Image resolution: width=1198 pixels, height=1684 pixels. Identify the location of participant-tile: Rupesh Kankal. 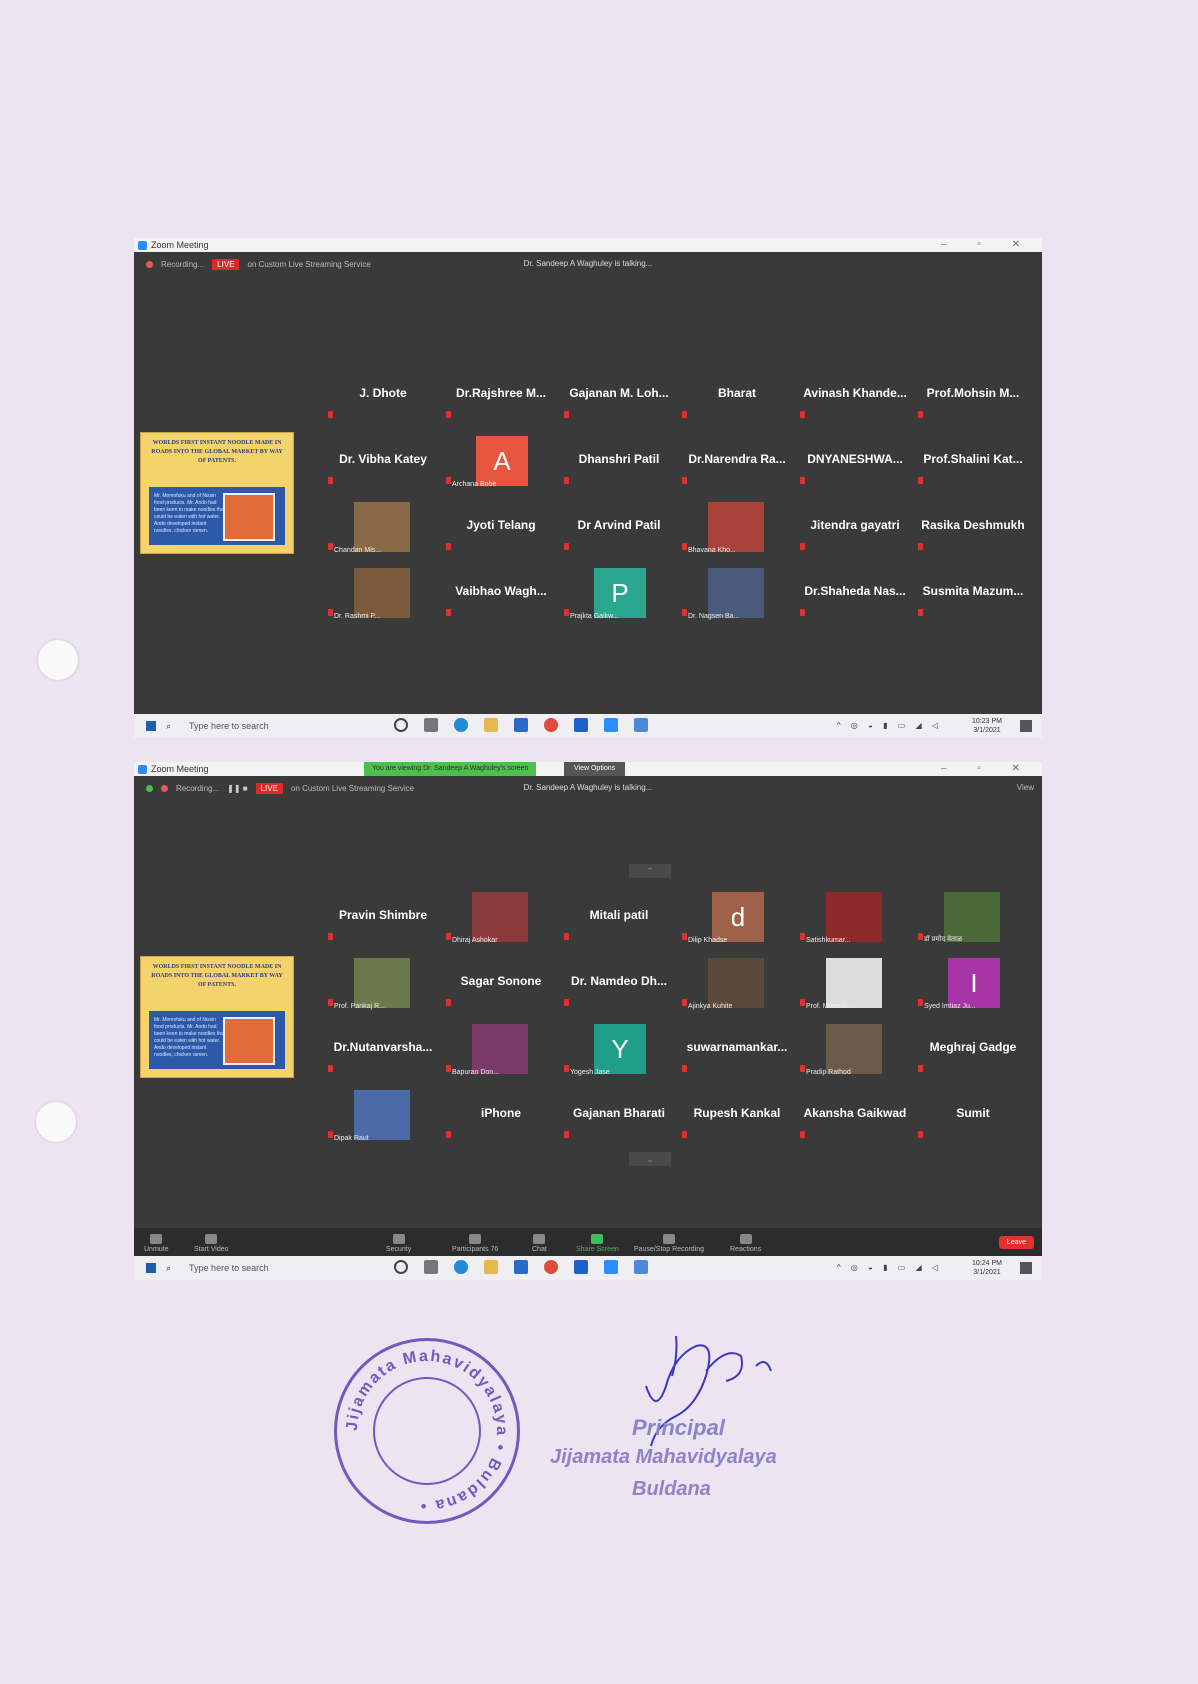
(737, 1115).